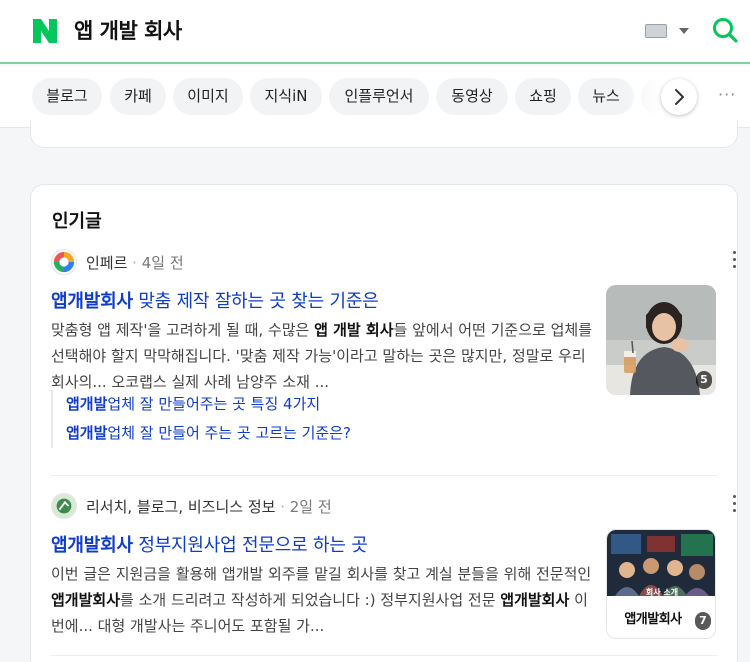 This screenshot has height=662, width=750. What do you see at coordinates (67, 96) in the screenshot?
I see `tab-blog: 블로그` at bounding box center [67, 96].